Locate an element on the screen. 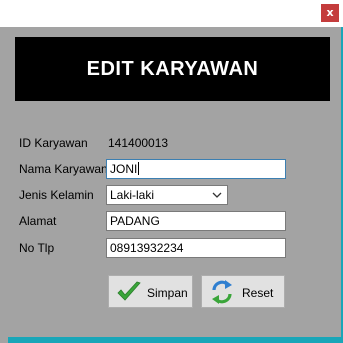  reset-label: Reset is located at coordinates (258, 293).